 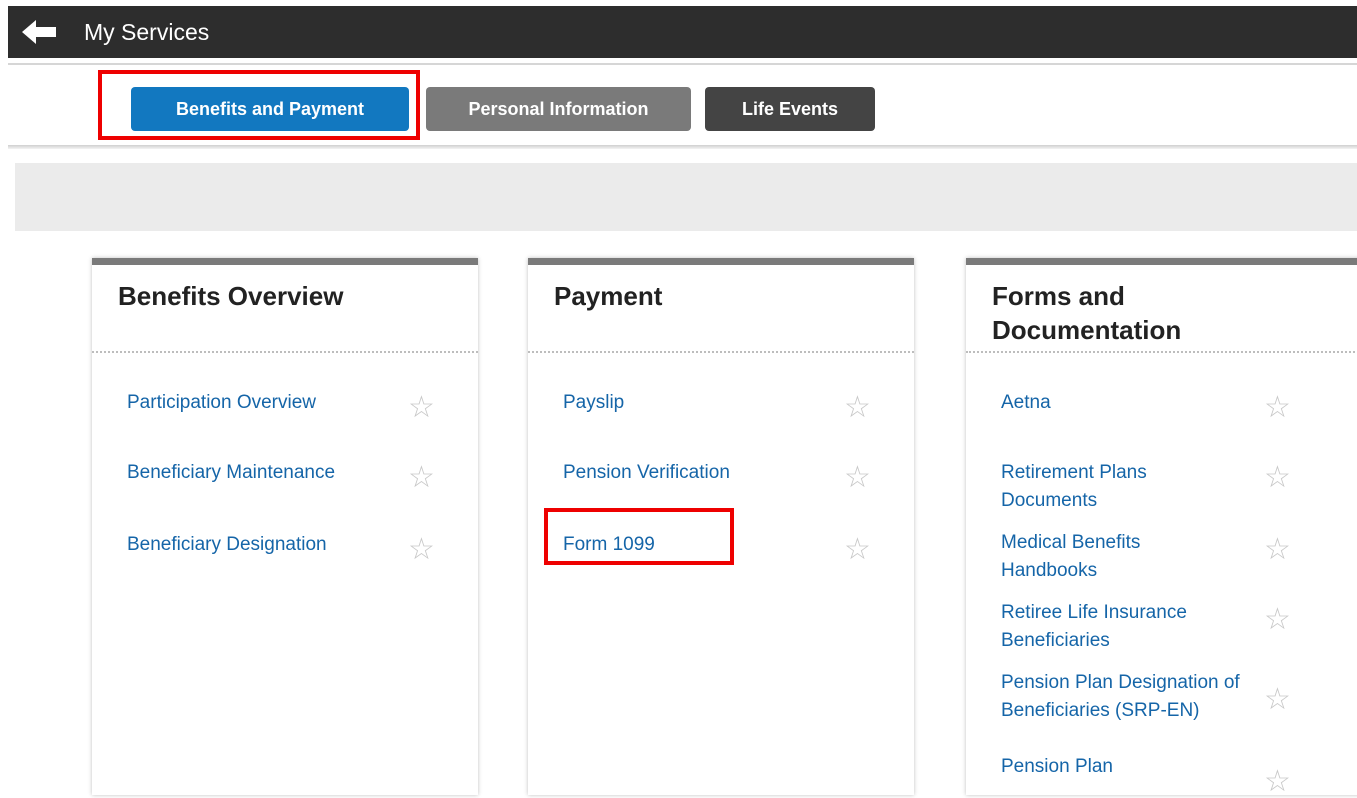 I want to click on card-title: Forms and Documentation, so click(x=1087, y=313).